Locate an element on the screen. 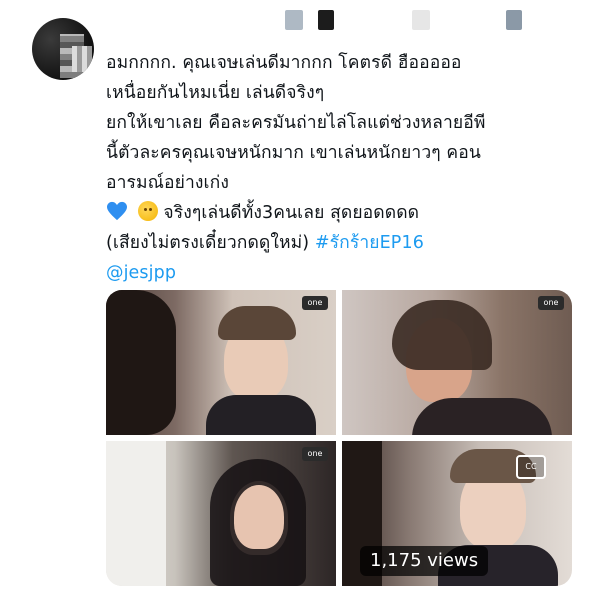  hashtag-link: #รักร้ายEP16 is located at coordinates (369, 243).